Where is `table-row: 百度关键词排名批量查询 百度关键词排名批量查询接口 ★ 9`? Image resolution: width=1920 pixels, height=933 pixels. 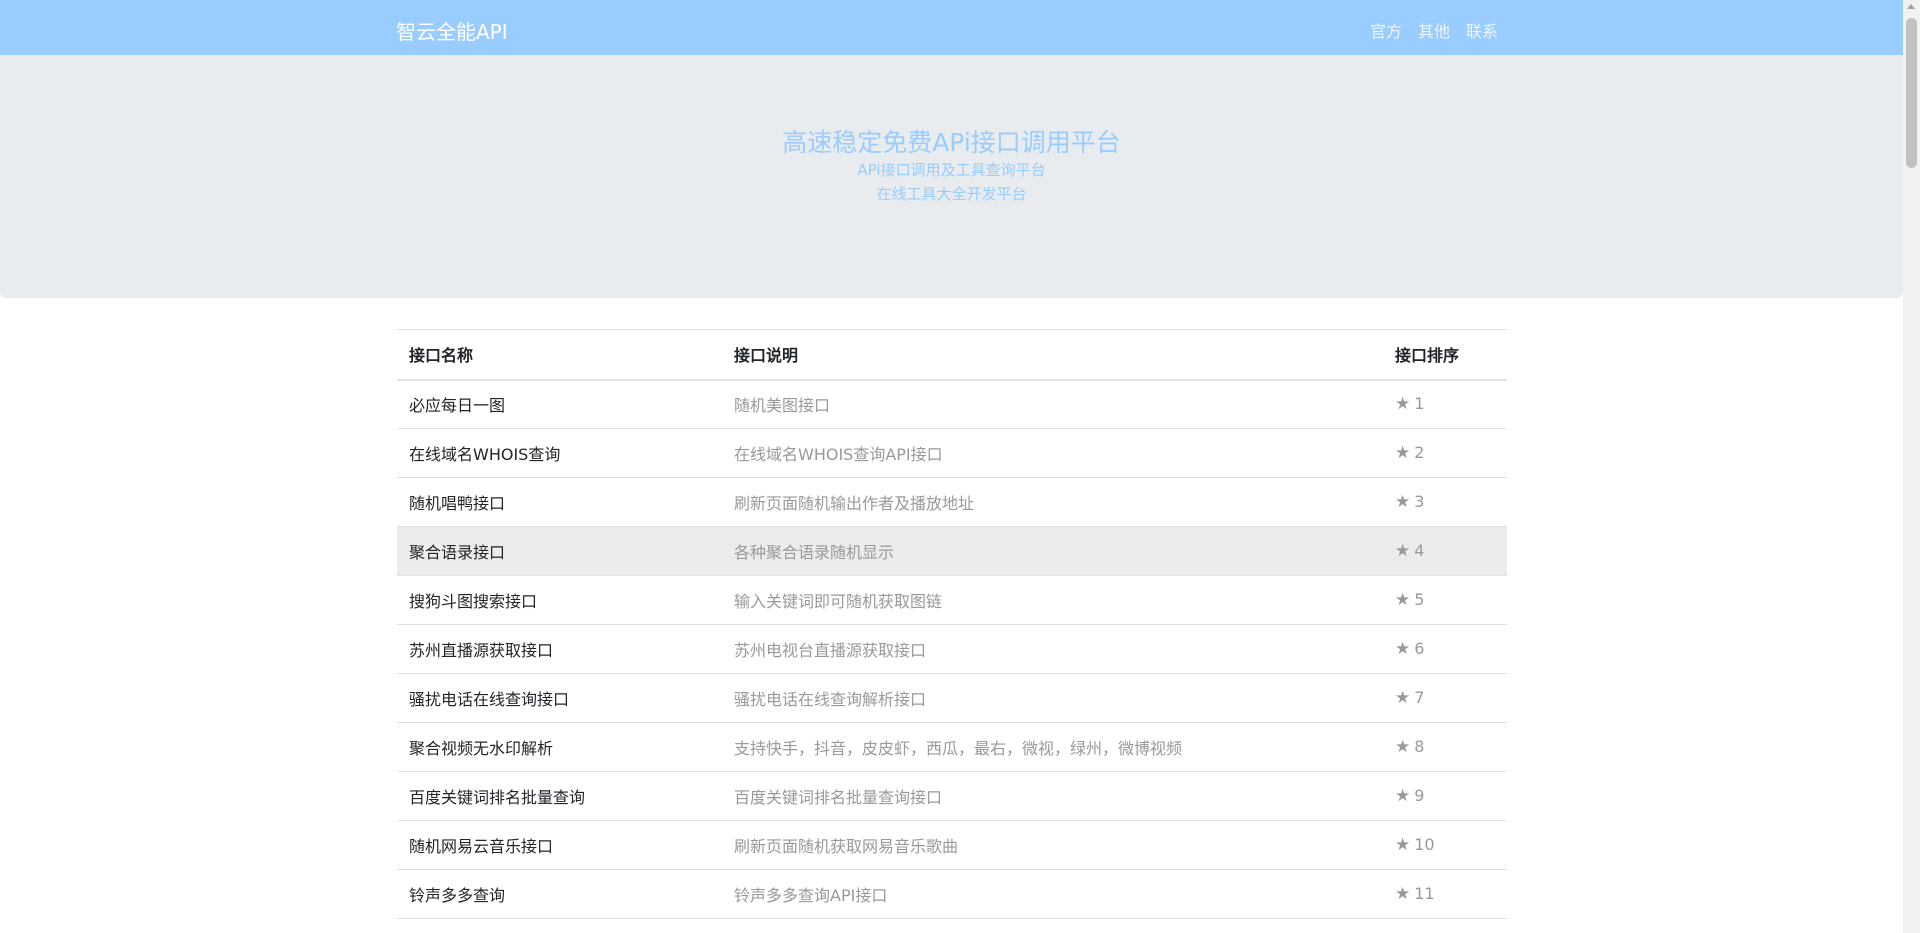 table-row: 百度关键词排名批量查询 百度关键词排名批量查询接口 ★ 9 is located at coordinates (952, 796).